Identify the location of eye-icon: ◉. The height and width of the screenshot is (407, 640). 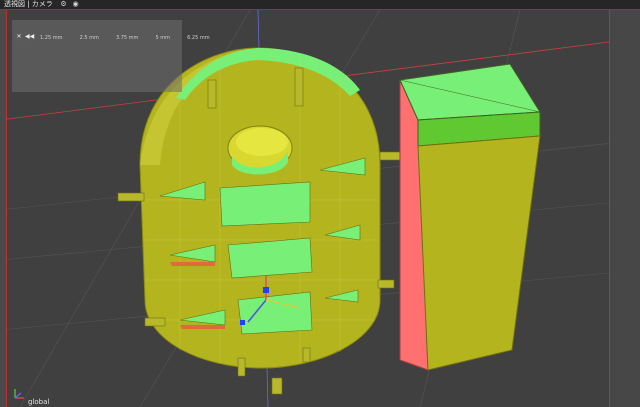
(75, 4).